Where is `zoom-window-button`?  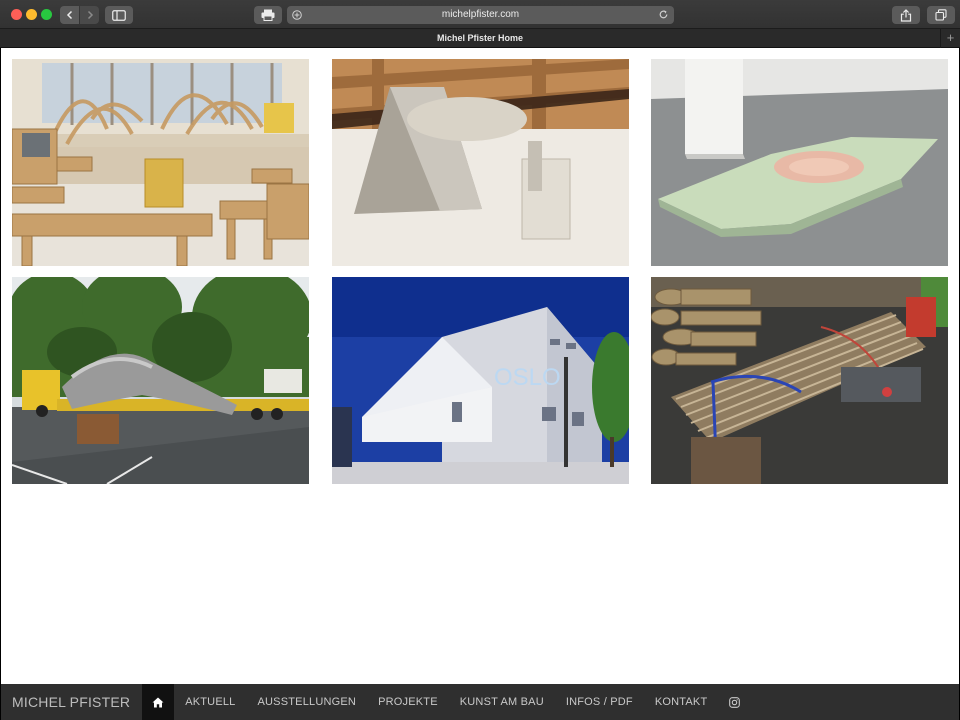
zoom-window-button is located at coordinates (46, 14).